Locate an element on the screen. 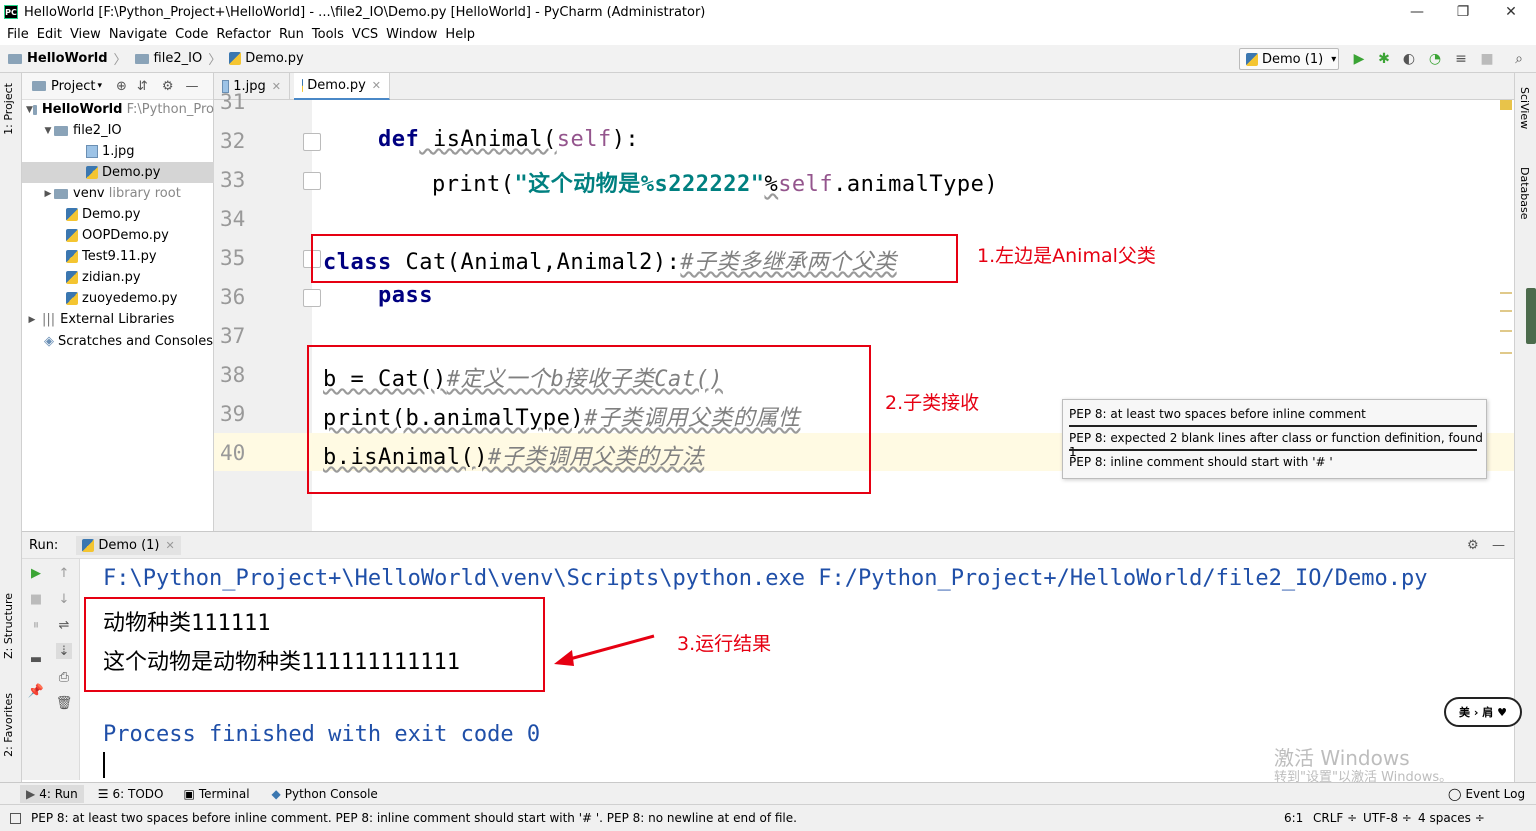 The image size is (1536, 831). menu-run: Run is located at coordinates (291, 34).